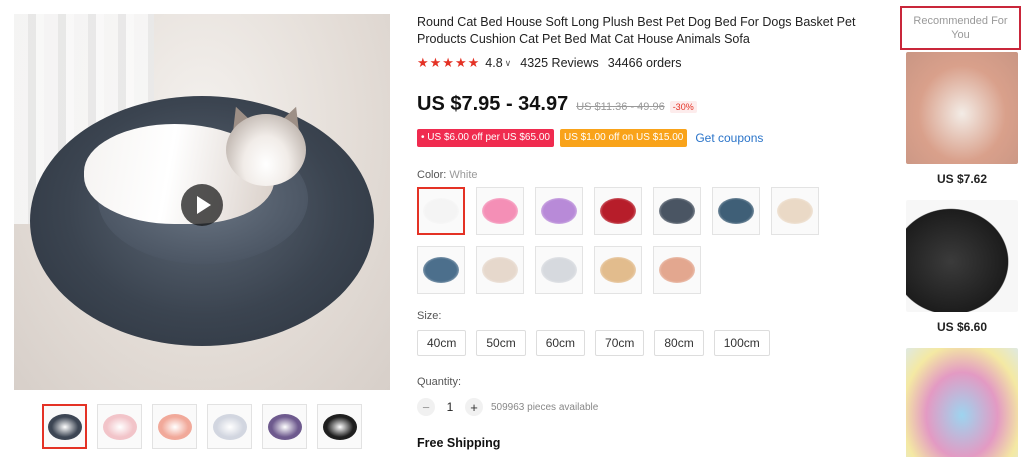 The image size is (1024, 457). I want to click on size-option: 40cm, so click(442, 343).